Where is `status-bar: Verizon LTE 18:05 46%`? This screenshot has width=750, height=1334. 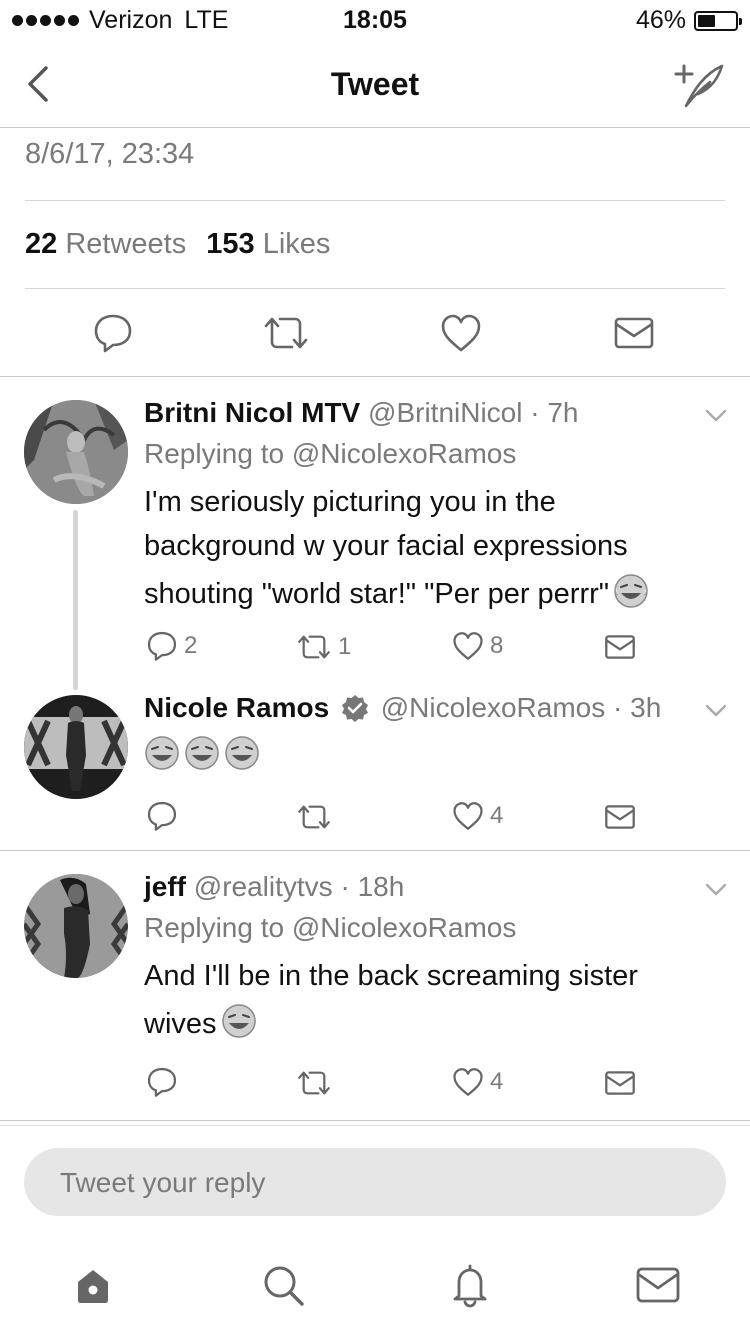 status-bar: Verizon LTE 18:05 46% is located at coordinates (375, 20).